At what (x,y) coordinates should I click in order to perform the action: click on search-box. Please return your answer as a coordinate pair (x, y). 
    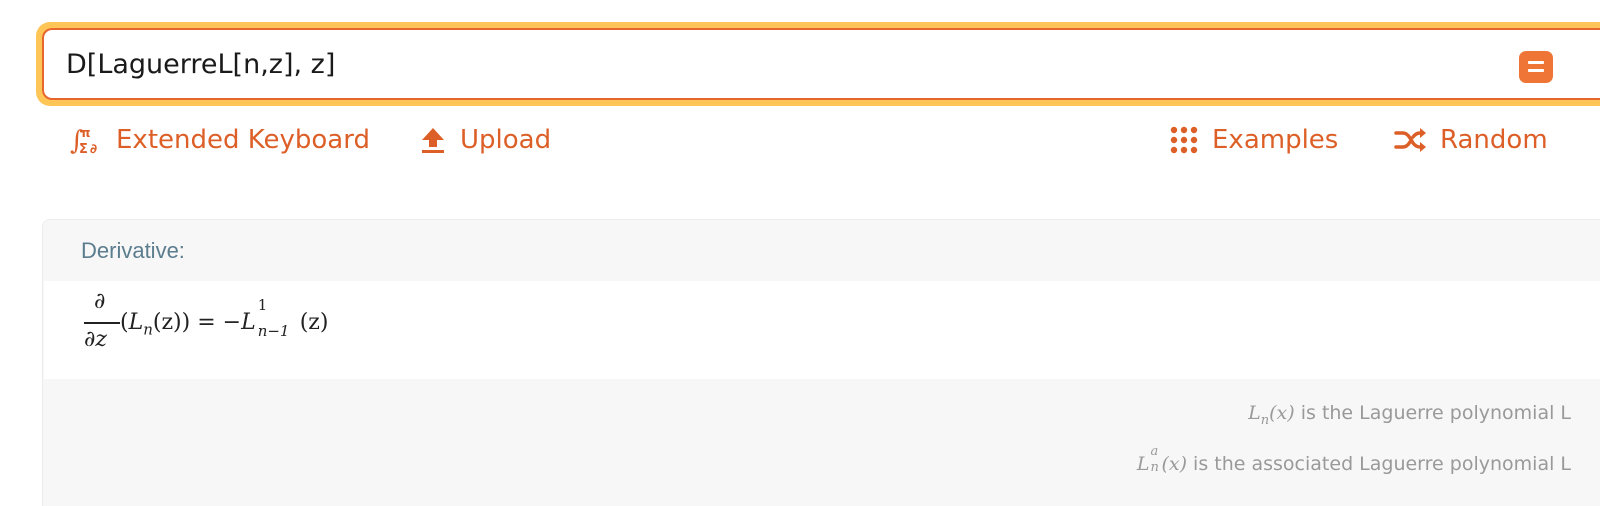
    Looking at the image, I should click on (821, 64).